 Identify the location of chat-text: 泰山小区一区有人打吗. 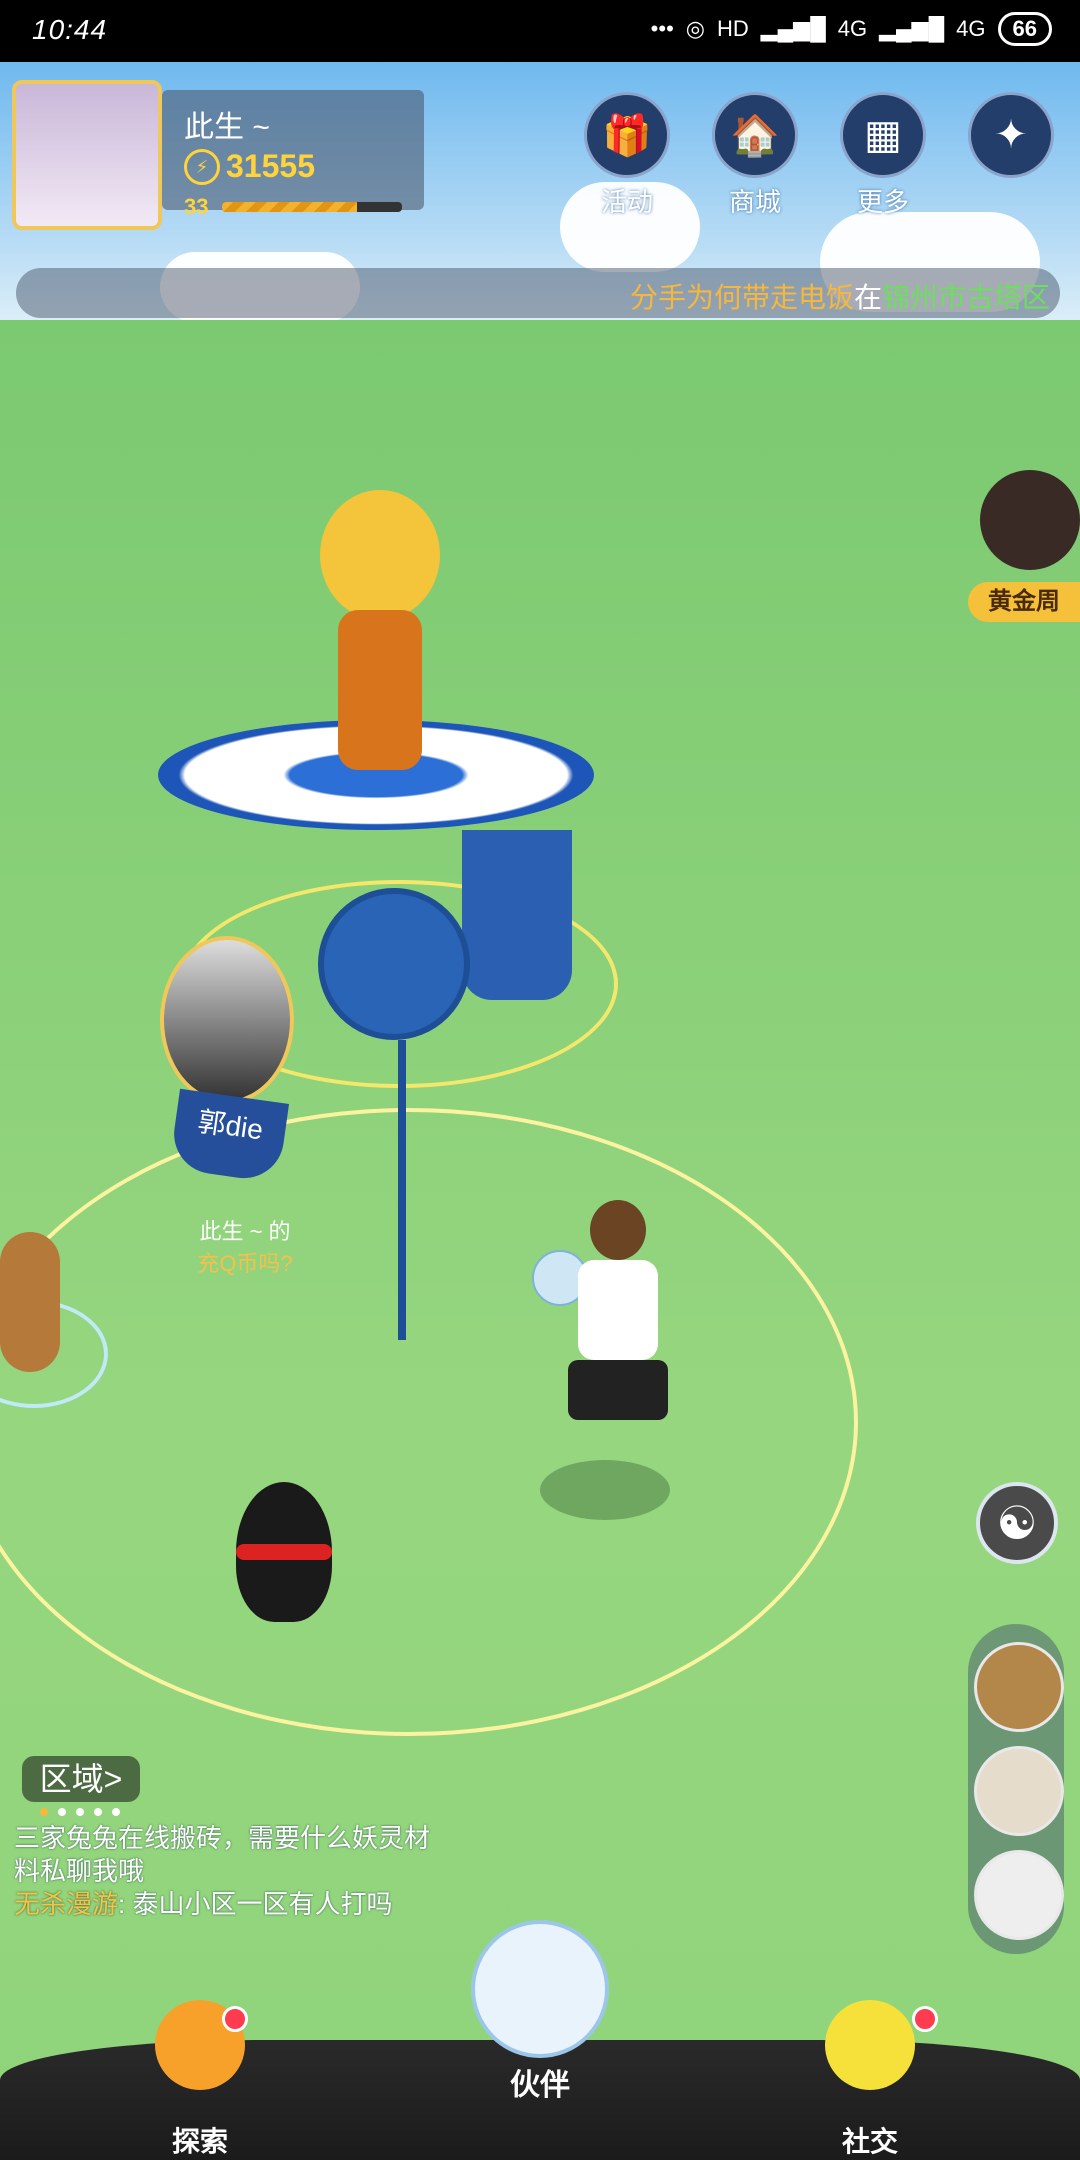
(262, 1904).